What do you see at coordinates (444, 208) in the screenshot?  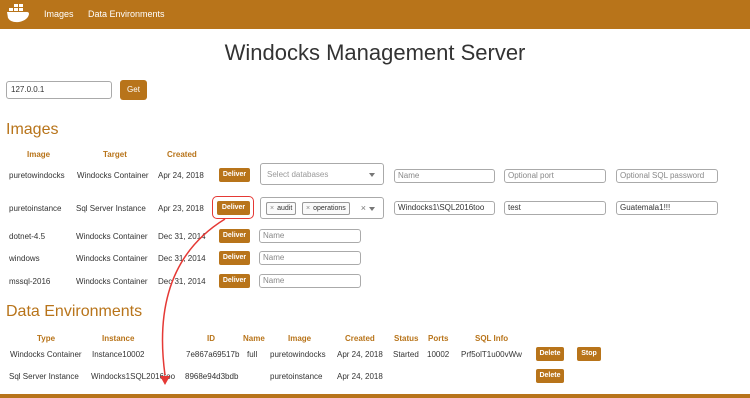 I see `name-field: Windocks1\SQL2016too` at bounding box center [444, 208].